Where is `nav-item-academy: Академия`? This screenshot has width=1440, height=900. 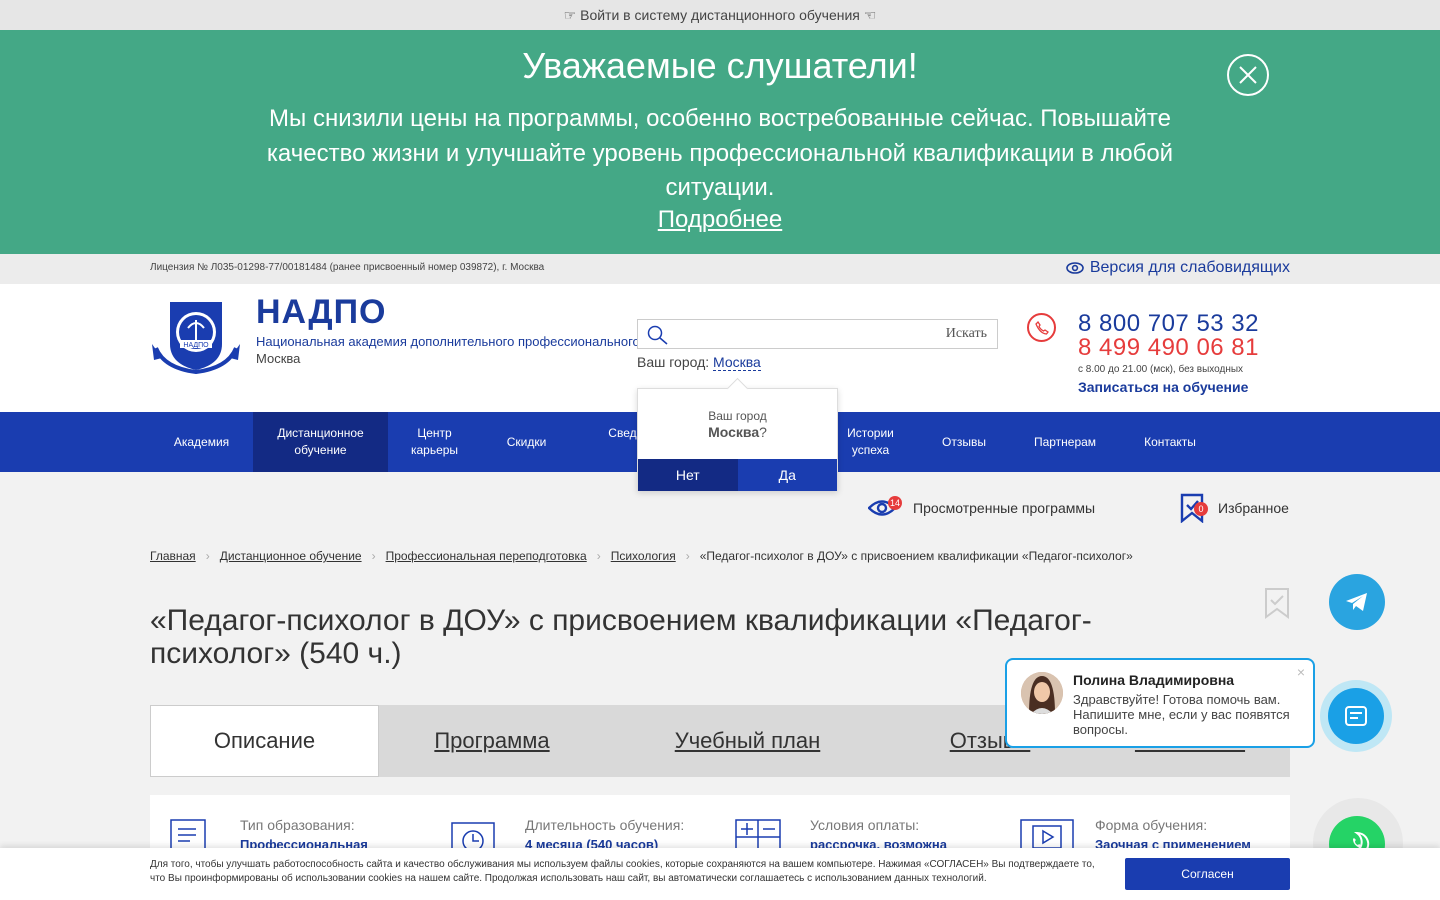 nav-item-academy: Академия is located at coordinates (201, 442).